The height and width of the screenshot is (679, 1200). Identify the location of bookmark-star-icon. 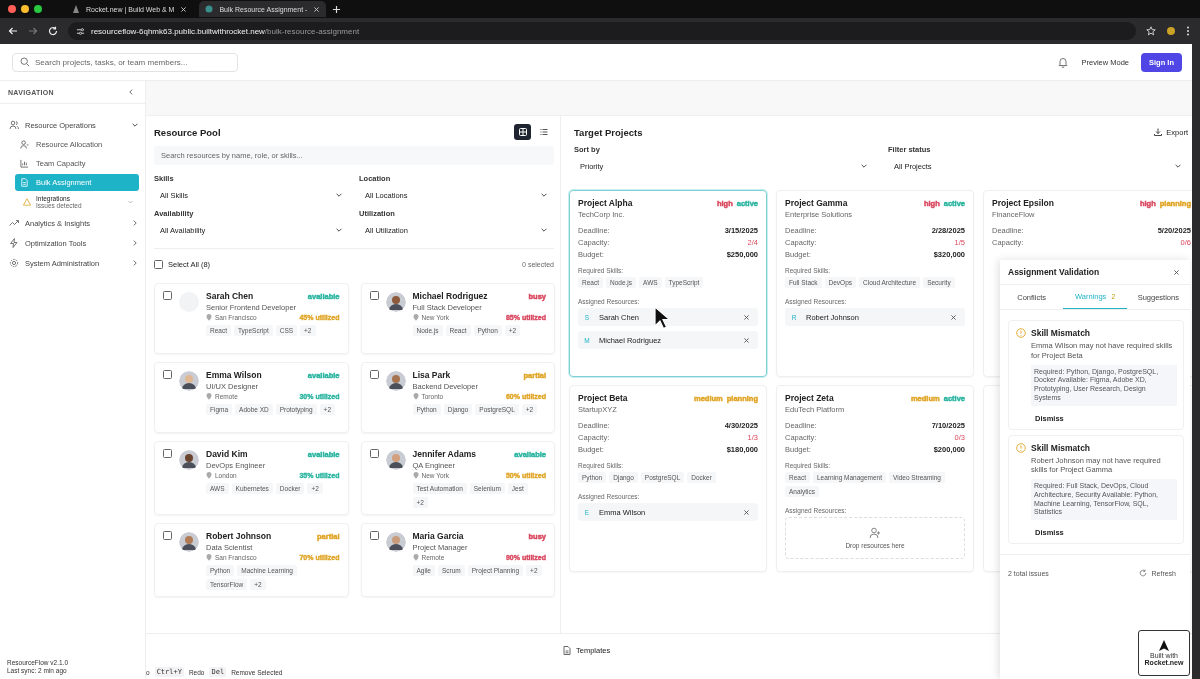
(1151, 31).